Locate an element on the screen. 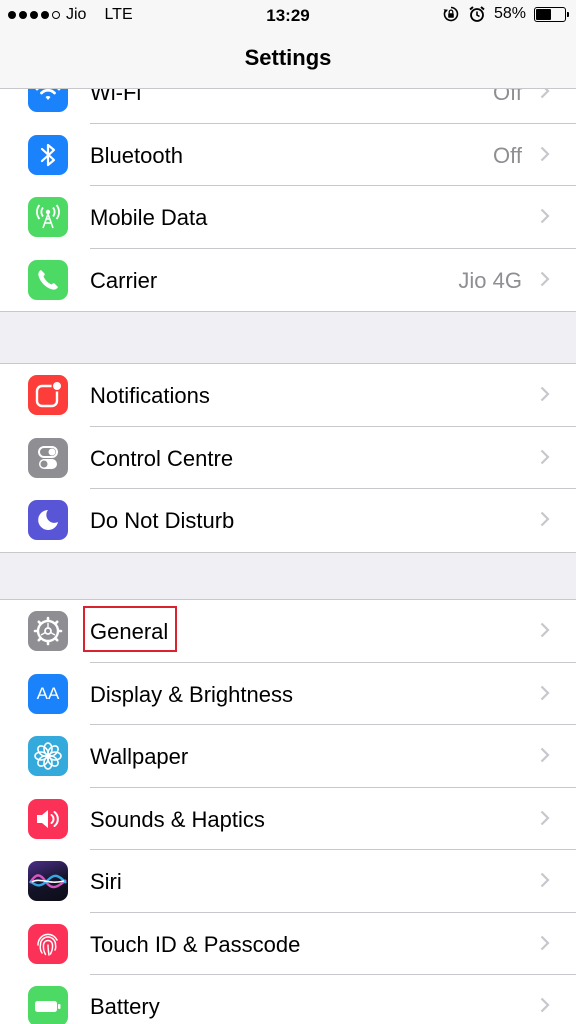 The width and height of the screenshot is (576, 1024). battery-settings-icon is located at coordinates (48, 1005).